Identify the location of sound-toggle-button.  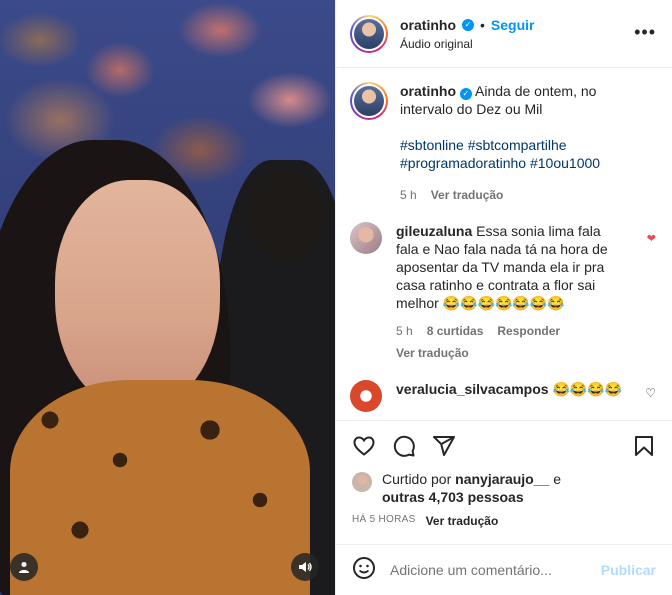
(305, 567).